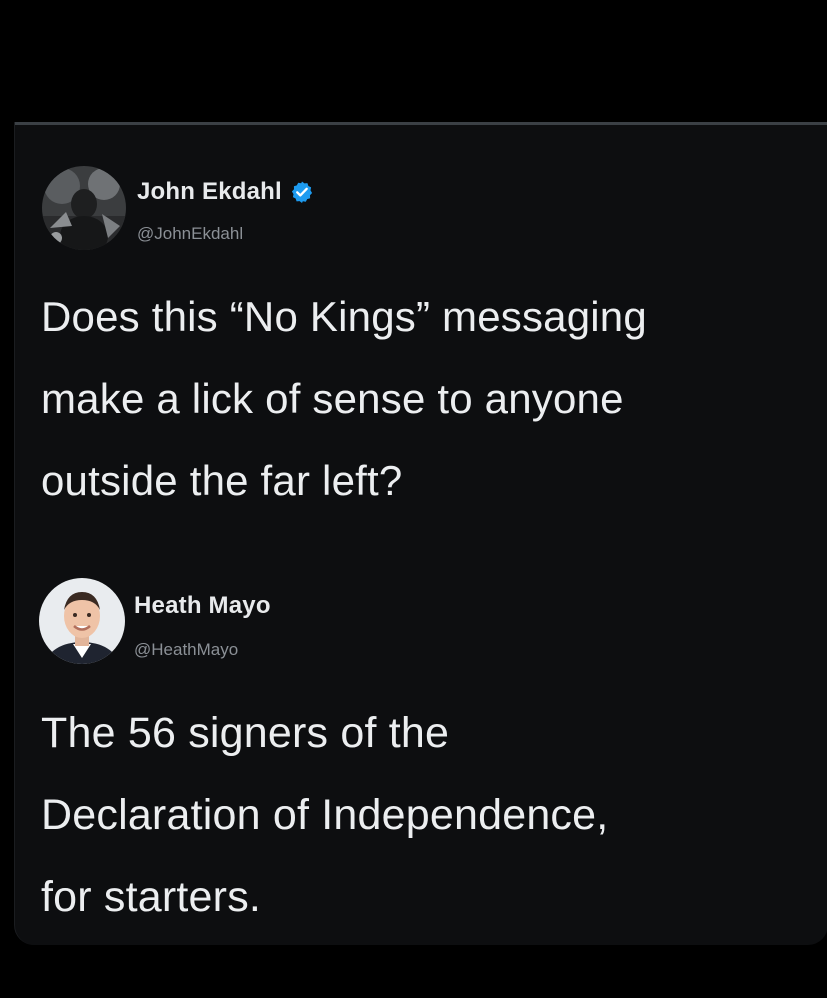  I want to click on divider, so click(421, 123).